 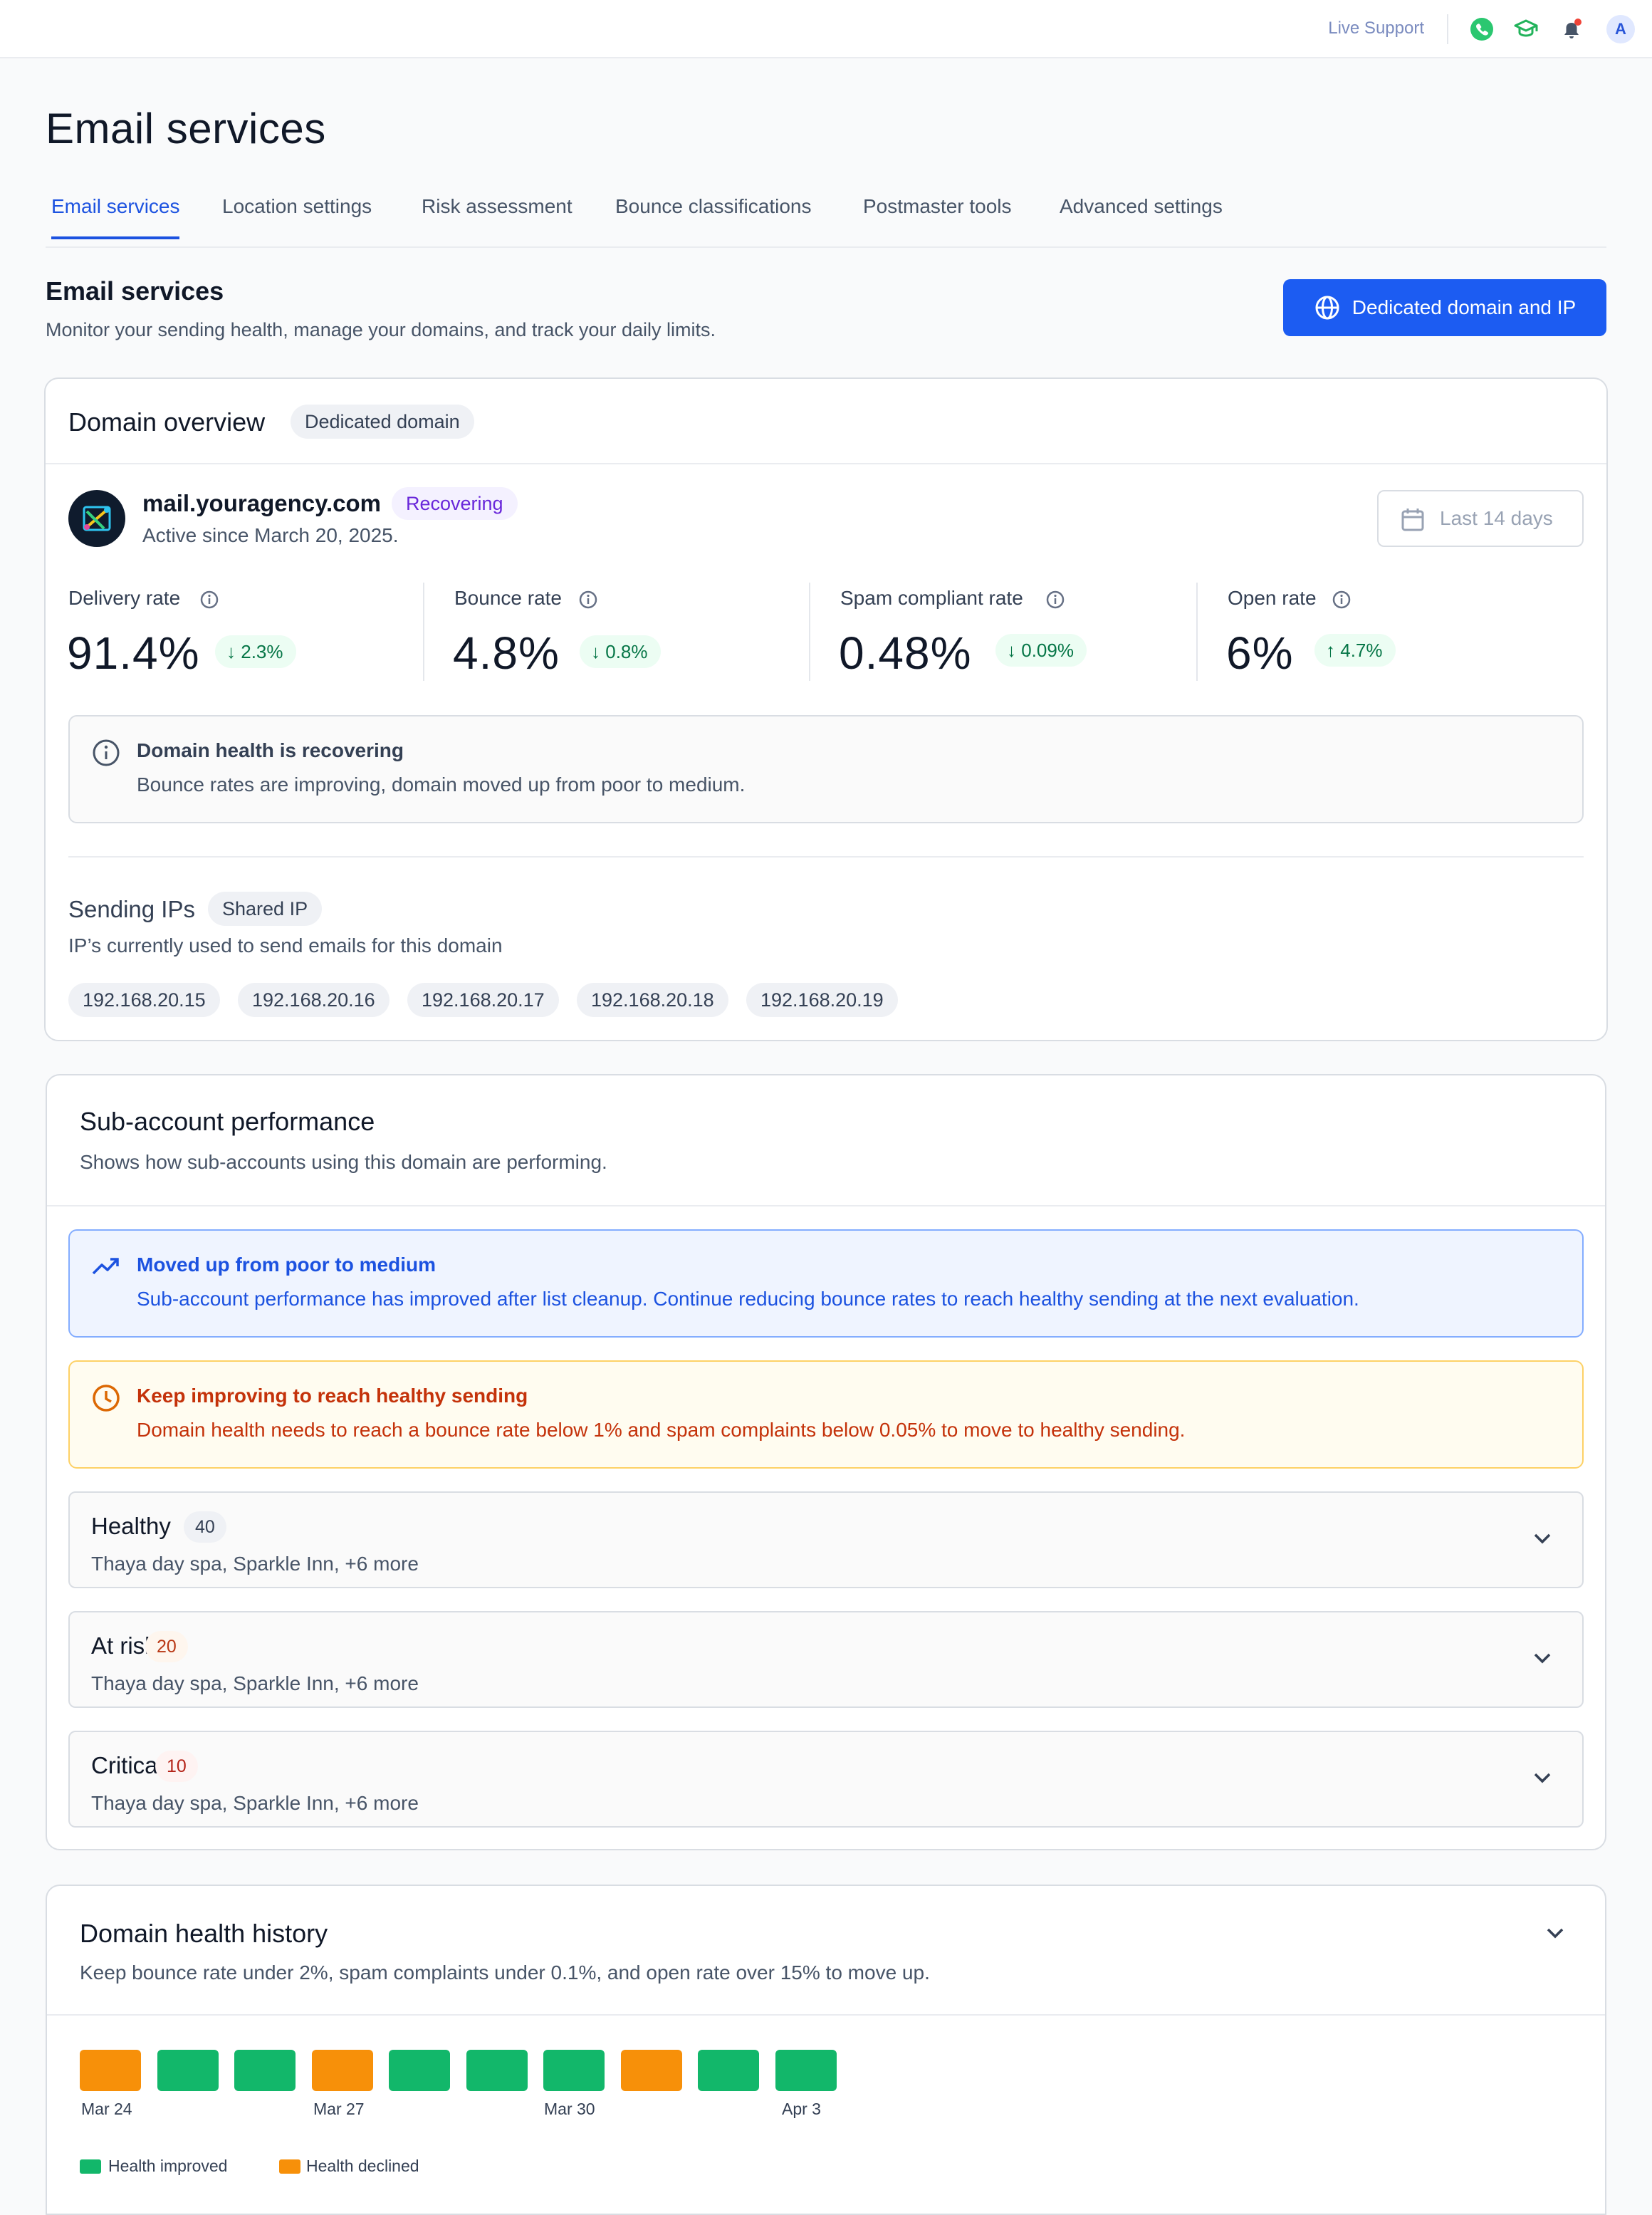 I want to click on metric-value: 4.8%, so click(x=506, y=653).